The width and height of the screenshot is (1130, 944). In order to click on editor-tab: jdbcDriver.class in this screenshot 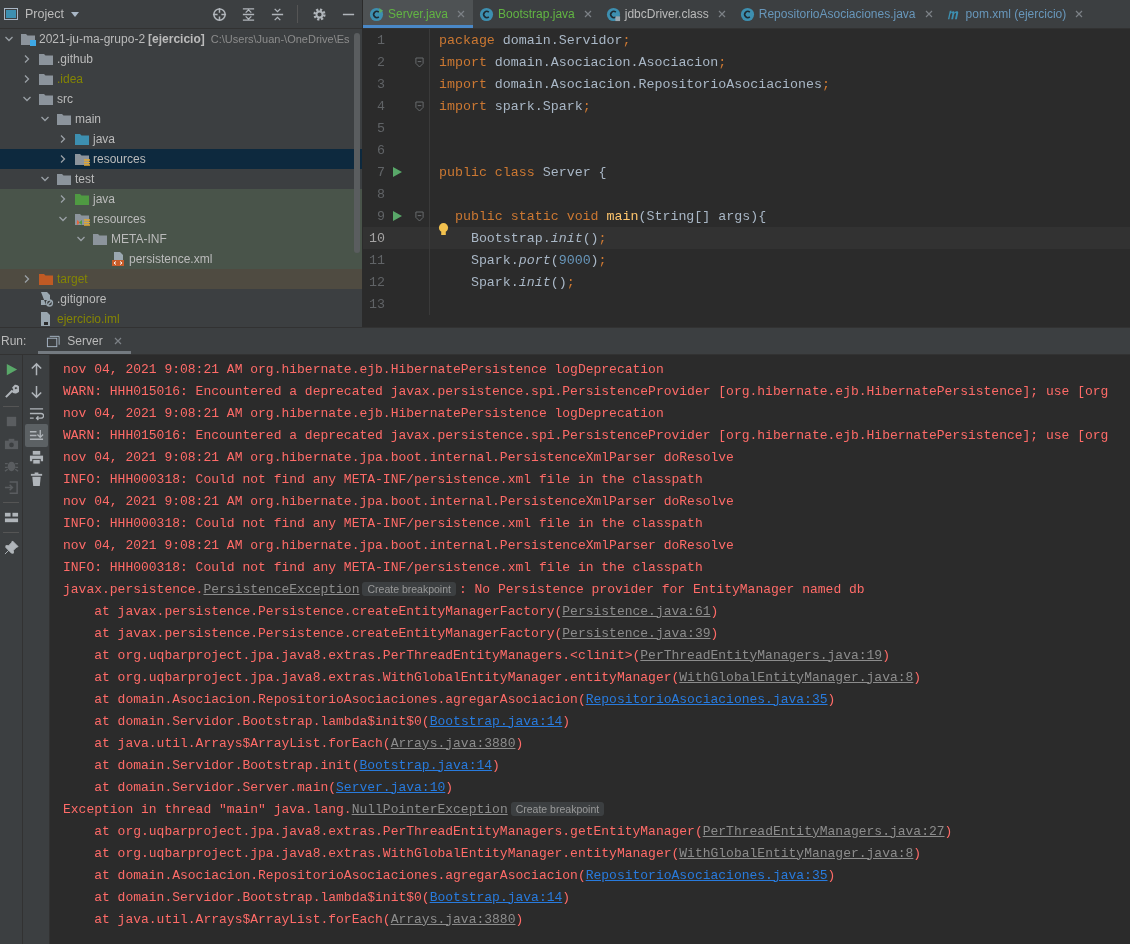, I will do `click(666, 14)`.